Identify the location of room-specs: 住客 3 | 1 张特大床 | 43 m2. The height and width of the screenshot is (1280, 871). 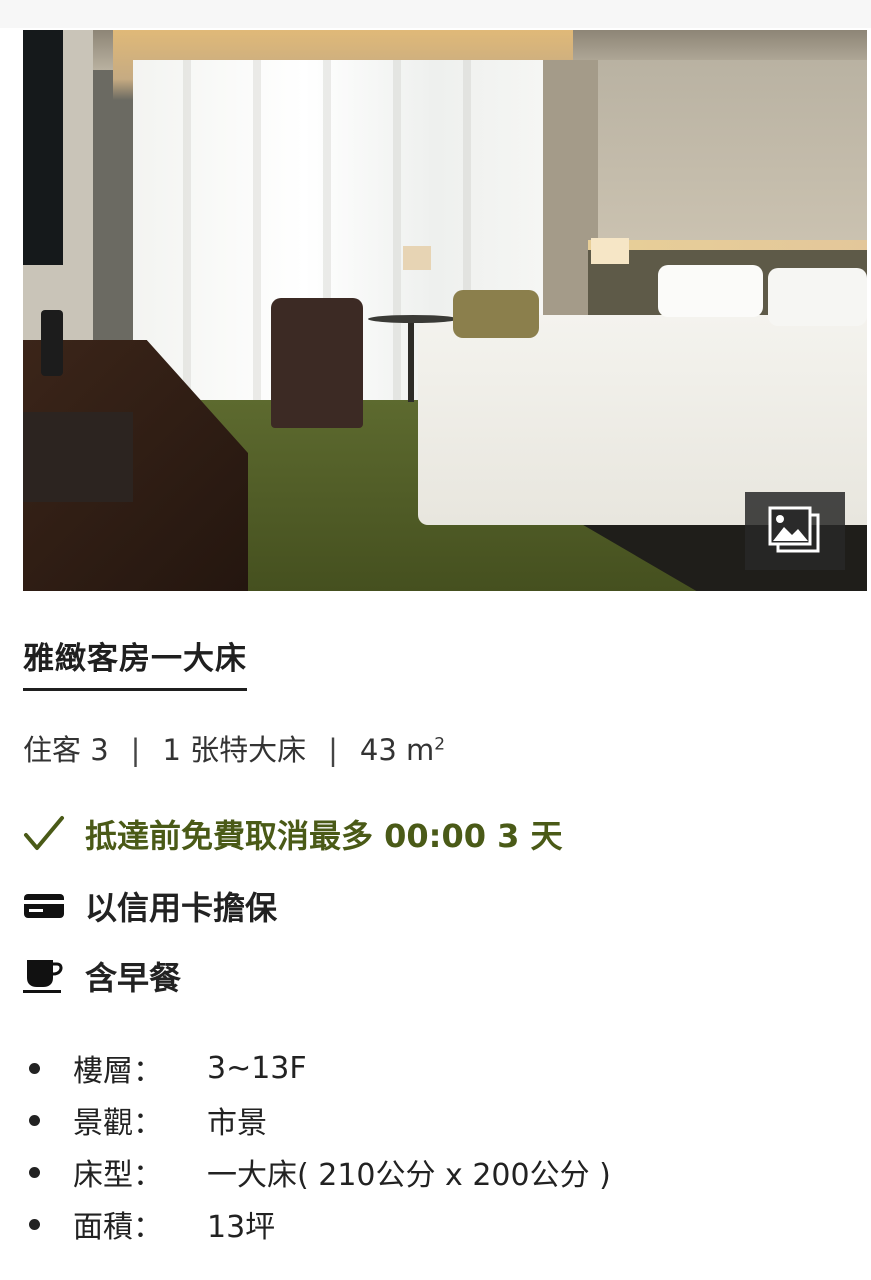
(234, 748).